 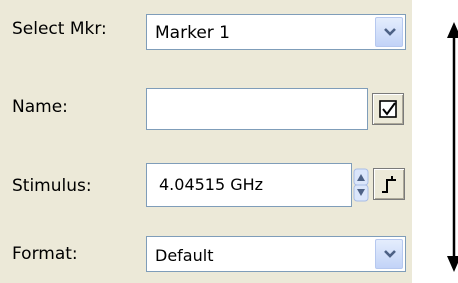 I want to click on step-icon, so click(x=389, y=184).